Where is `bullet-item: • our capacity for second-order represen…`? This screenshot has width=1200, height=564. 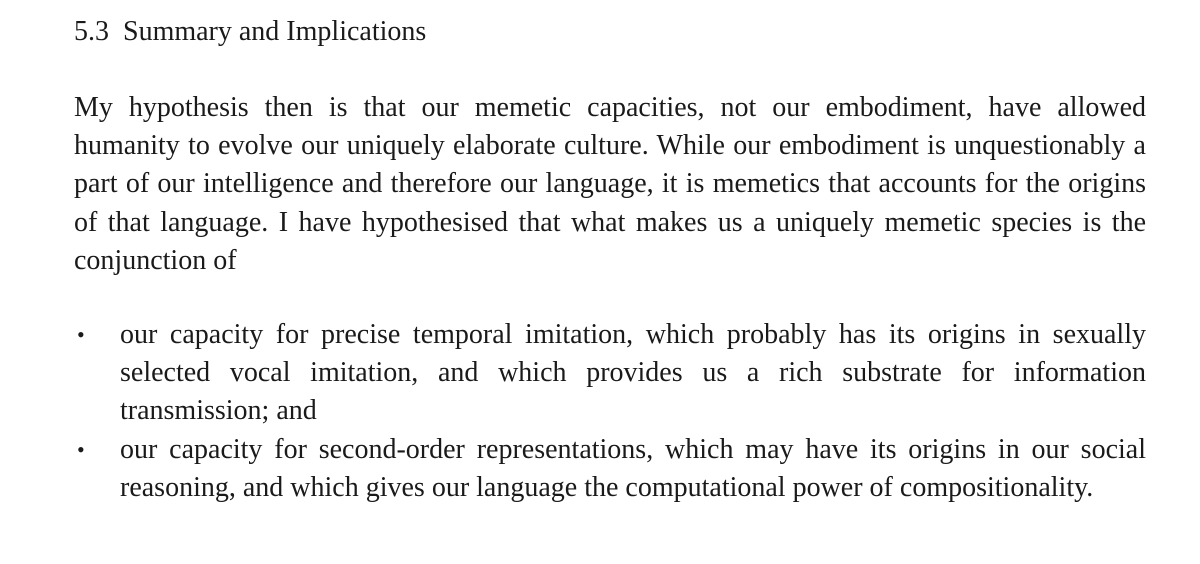
bullet-item: • our capacity for second-order represen… is located at coordinates (610, 469).